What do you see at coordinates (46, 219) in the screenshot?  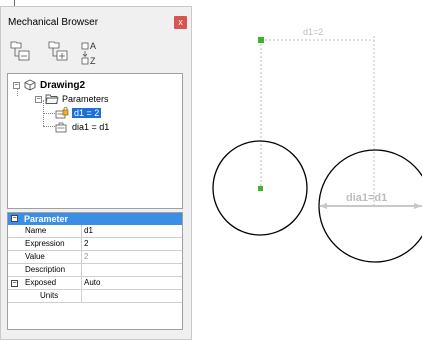 I see `category-label: Parameter` at bounding box center [46, 219].